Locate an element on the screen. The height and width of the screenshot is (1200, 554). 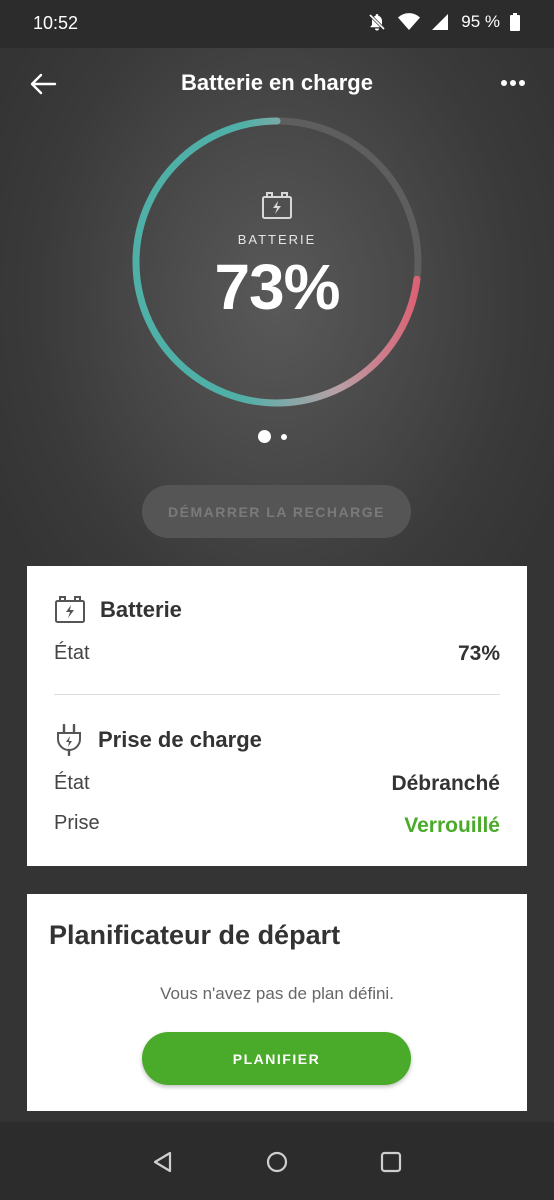
page-dot-active is located at coordinates (264, 436).